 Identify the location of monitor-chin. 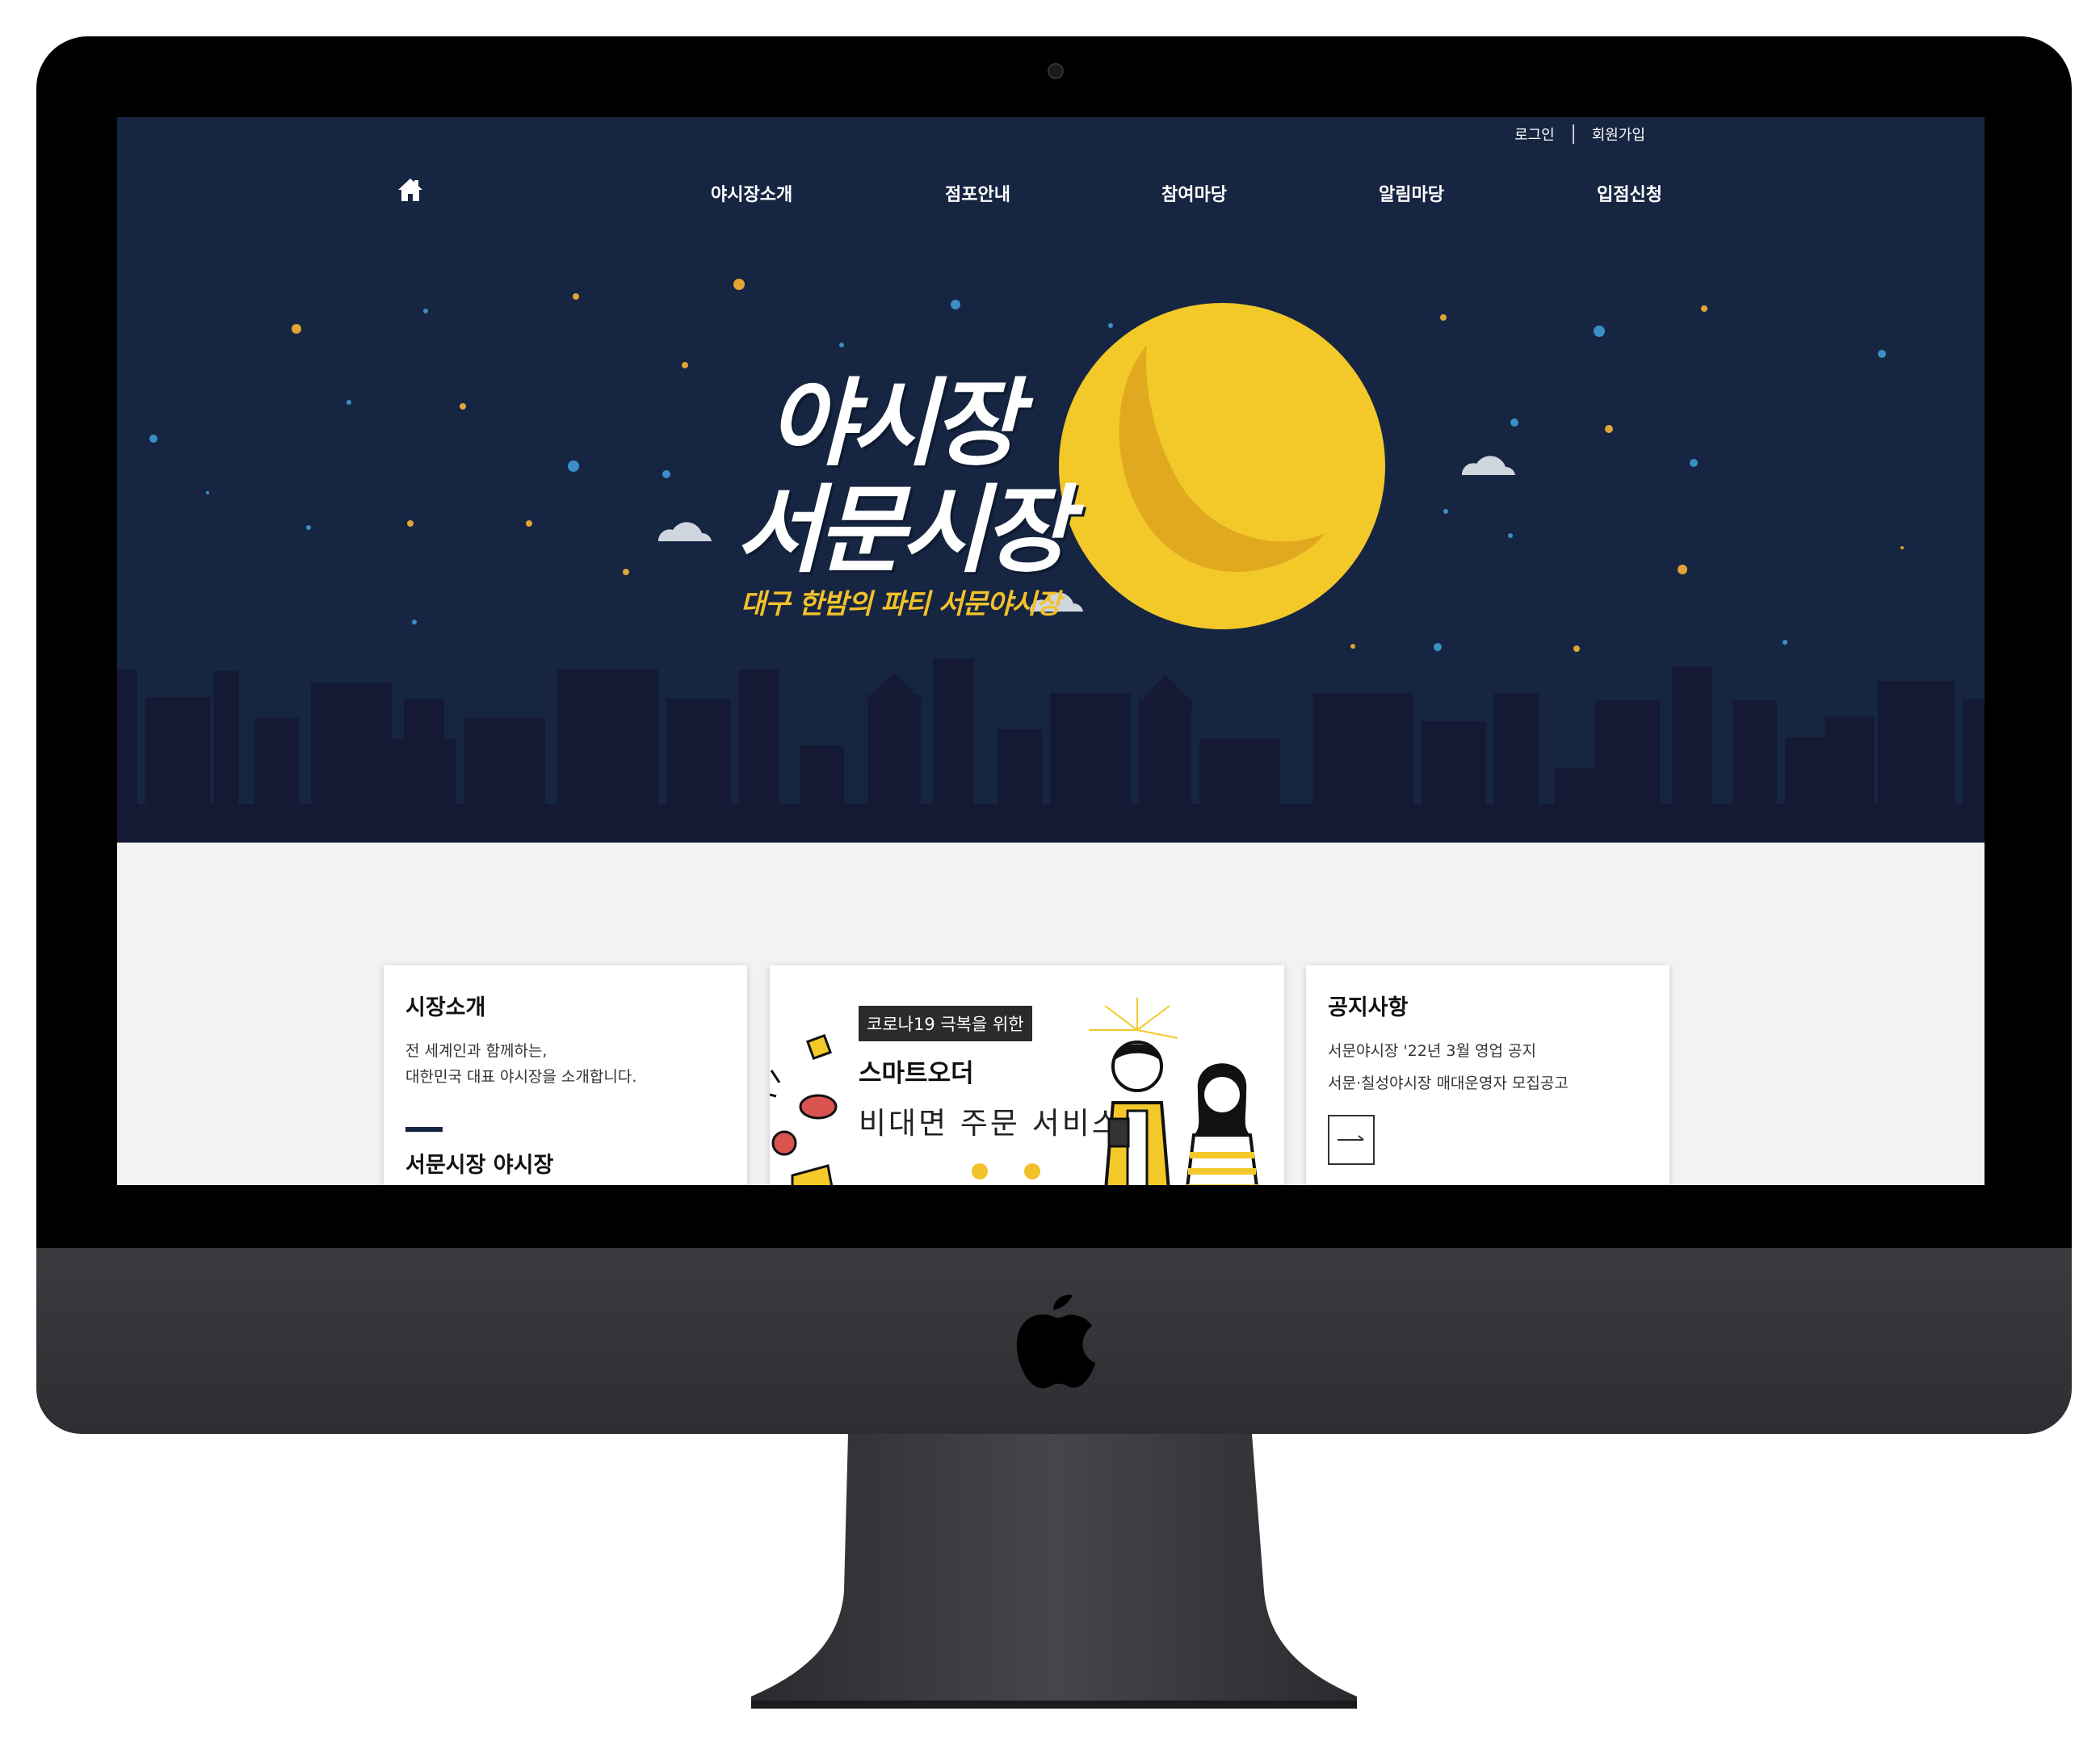
(1054, 1341).